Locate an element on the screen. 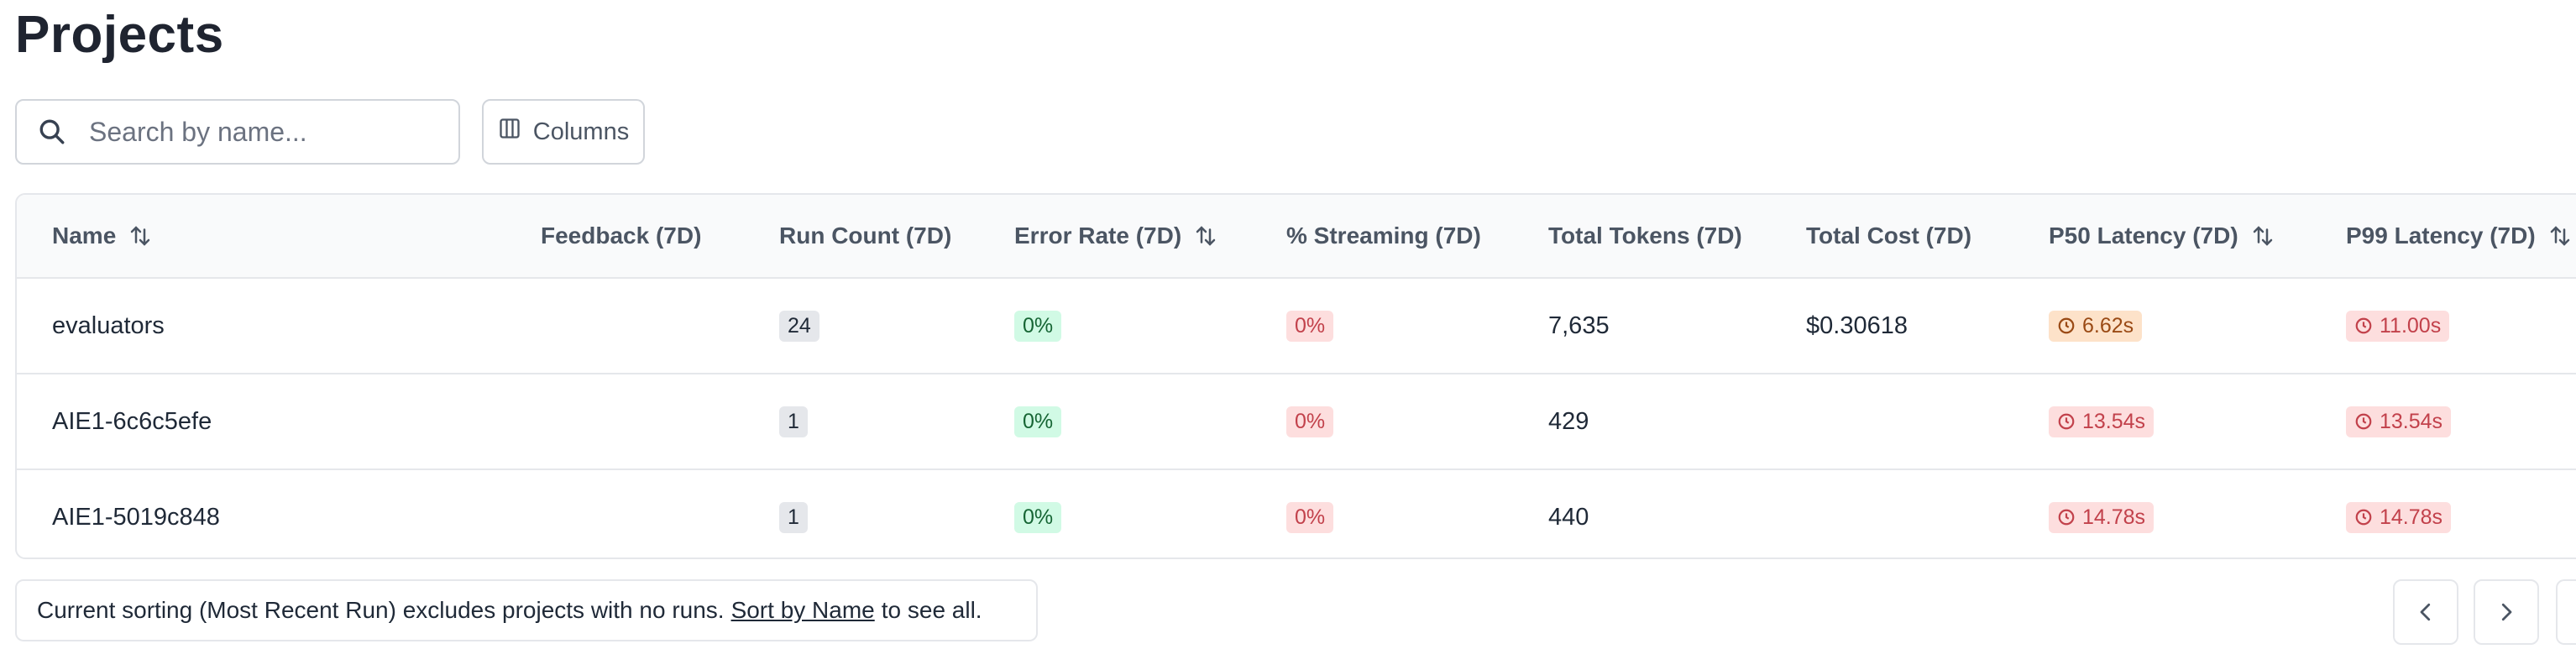  project-name: AIE1-5019c848 is located at coordinates (136, 517).